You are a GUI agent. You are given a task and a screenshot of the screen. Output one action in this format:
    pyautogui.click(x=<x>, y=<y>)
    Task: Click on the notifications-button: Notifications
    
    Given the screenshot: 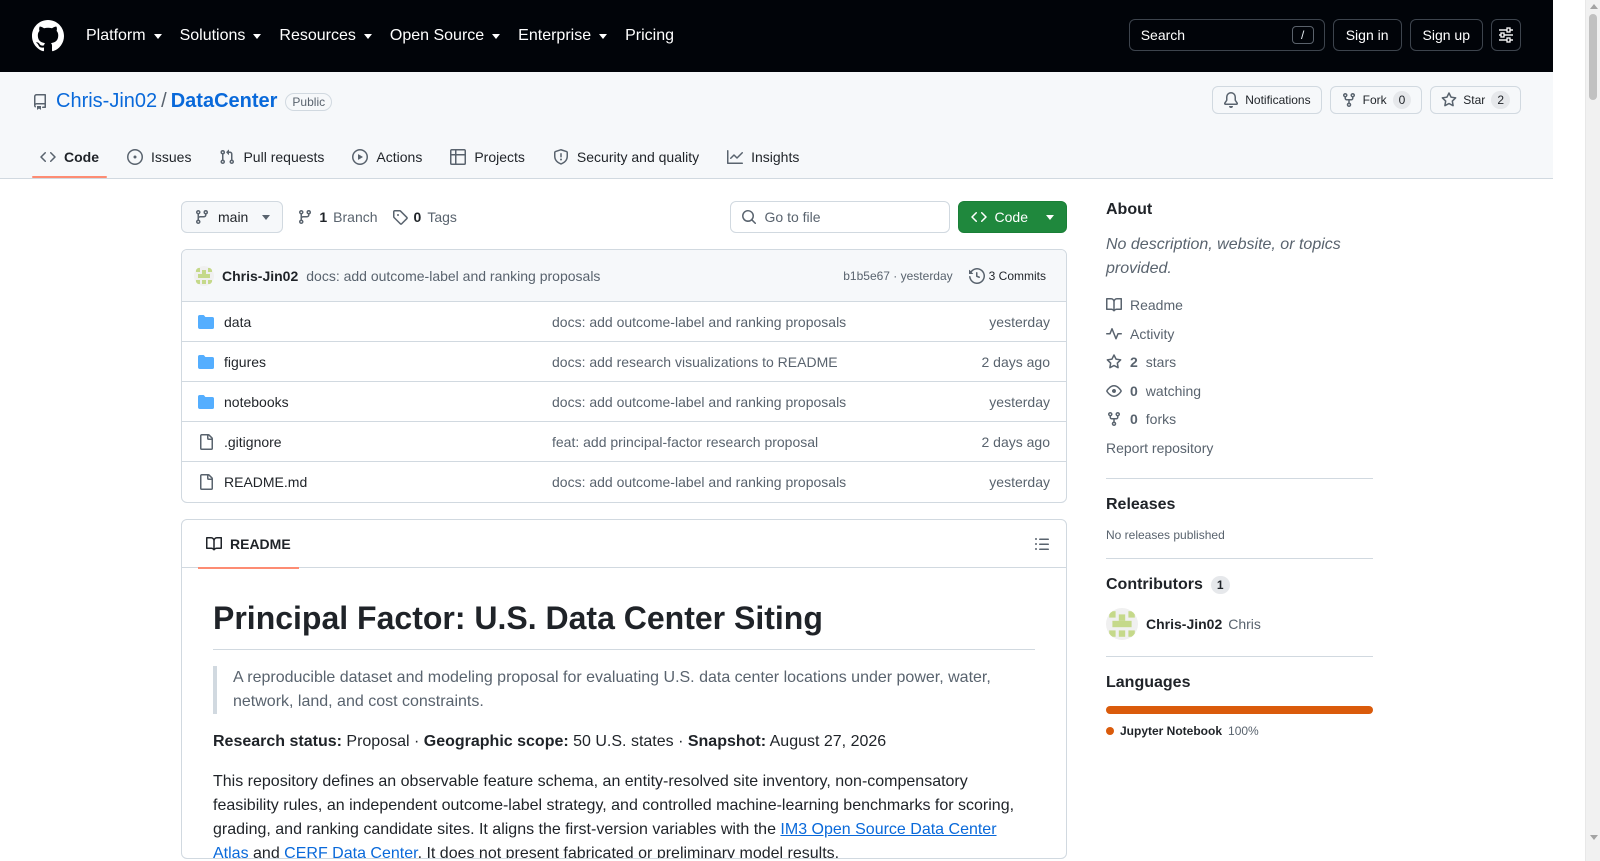 What is the action you would take?
    pyautogui.click(x=1267, y=100)
    